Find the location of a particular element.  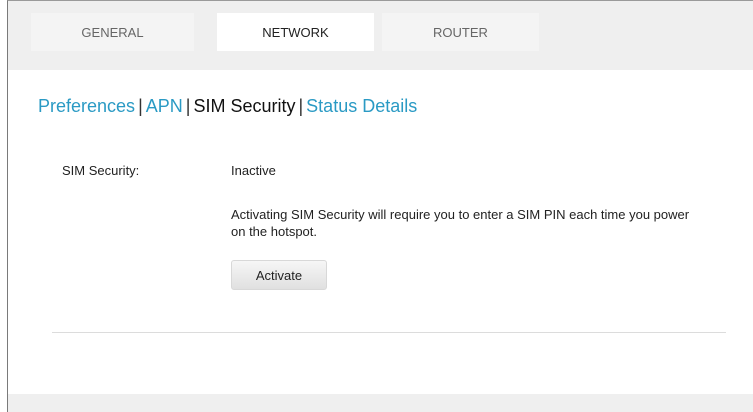

subnav-apn-link: APN is located at coordinates (164, 106).